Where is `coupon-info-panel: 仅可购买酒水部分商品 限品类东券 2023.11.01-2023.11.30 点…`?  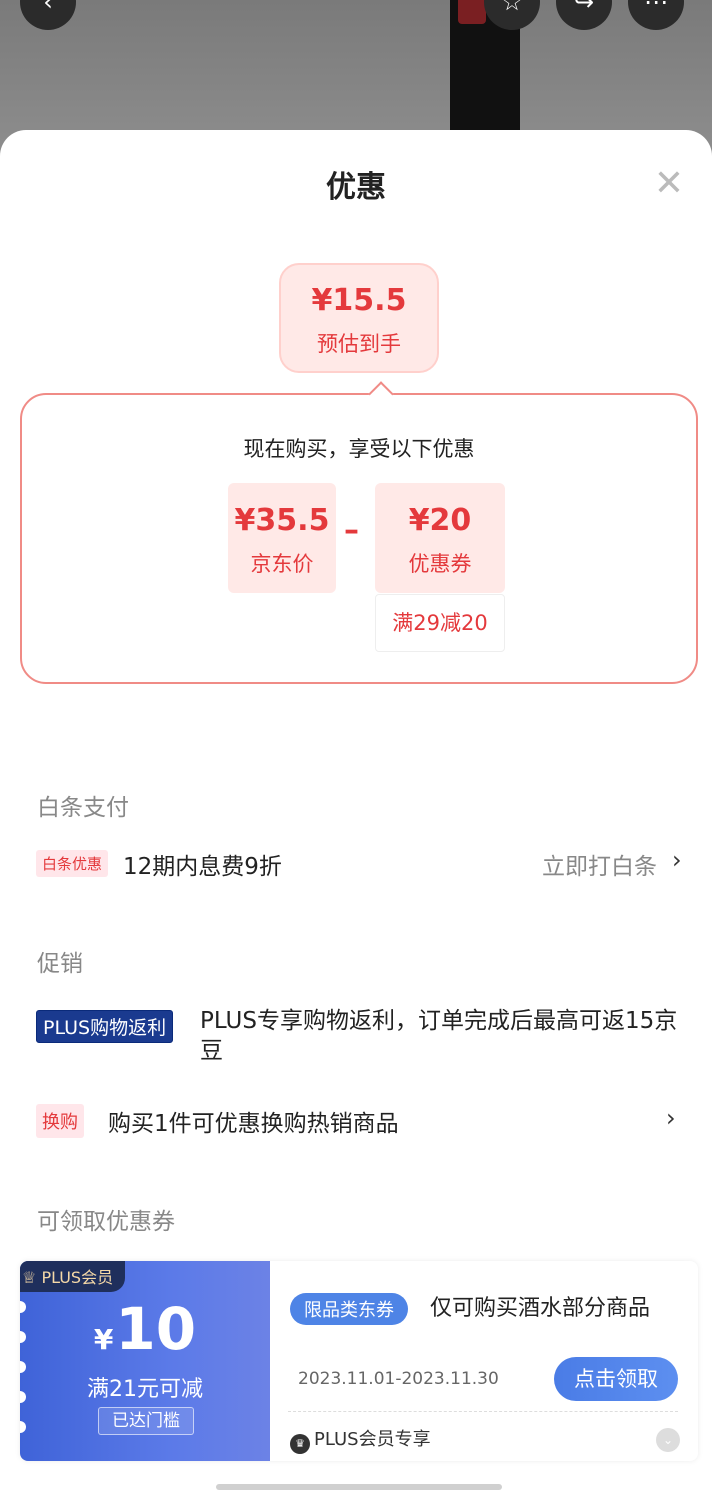
coupon-info-panel: 仅可购买酒水部分商品 限品类东券 2023.11.01-2023.11.30 点… is located at coordinates (484, 1361).